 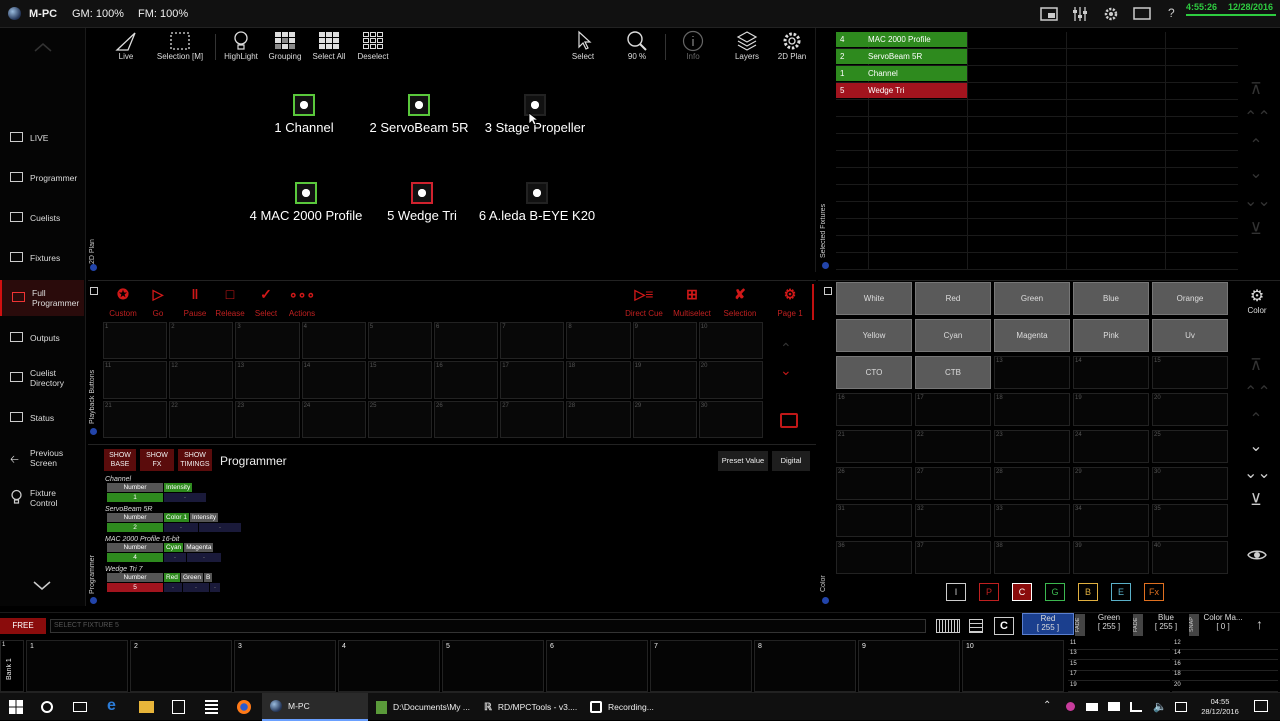 What do you see at coordinates (909, 666) in the screenshot?
I see `bank-slot: 9` at bounding box center [909, 666].